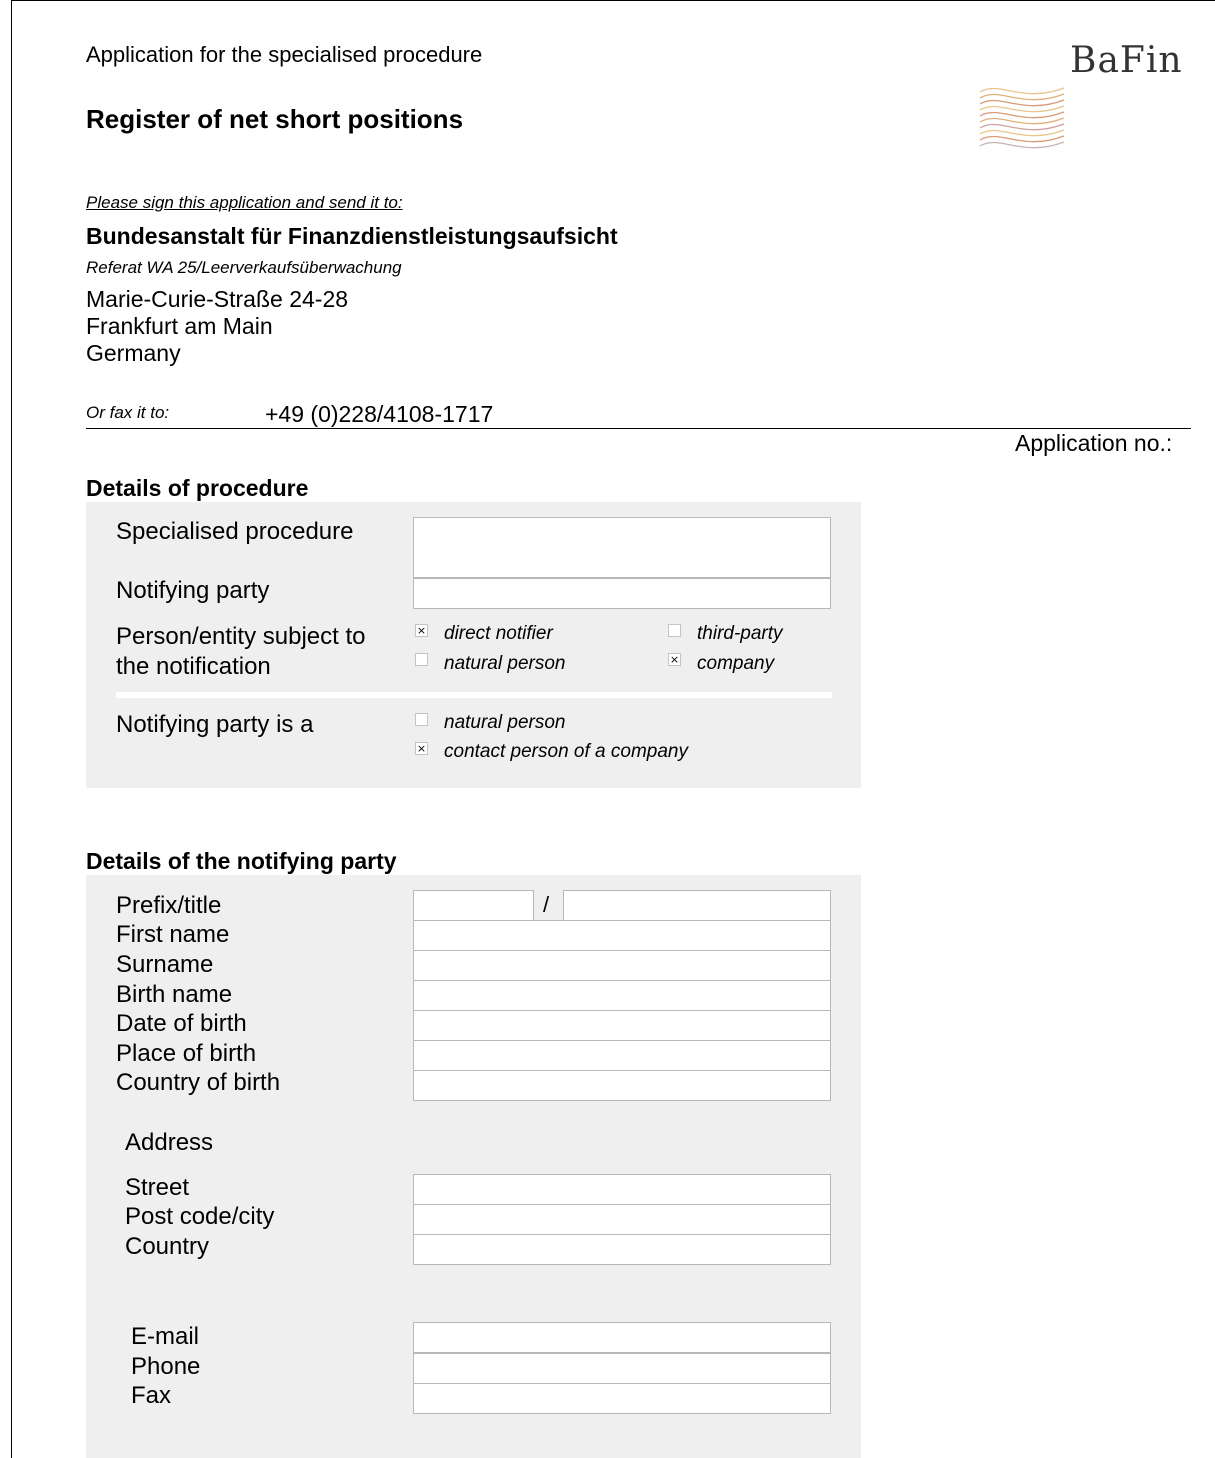  What do you see at coordinates (674, 659) in the screenshot?
I see `company-checkbox: ×` at bounding box center [674, 659].